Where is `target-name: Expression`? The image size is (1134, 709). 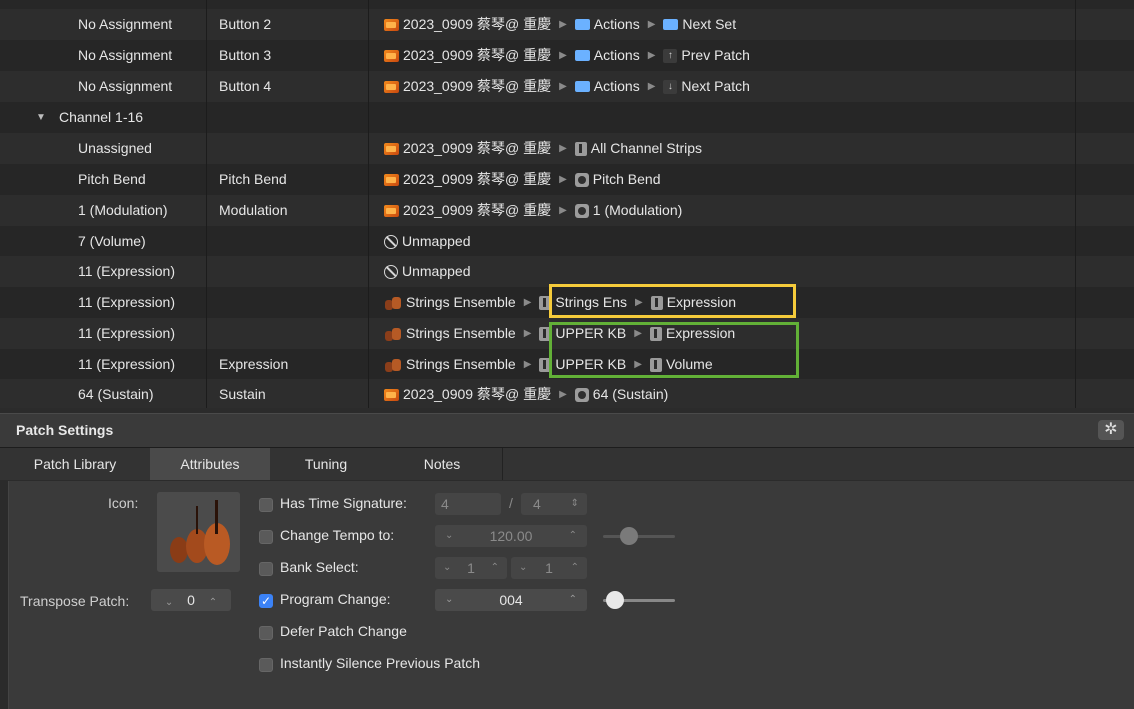
target-name: Expression is located at coordinates (700, 333).